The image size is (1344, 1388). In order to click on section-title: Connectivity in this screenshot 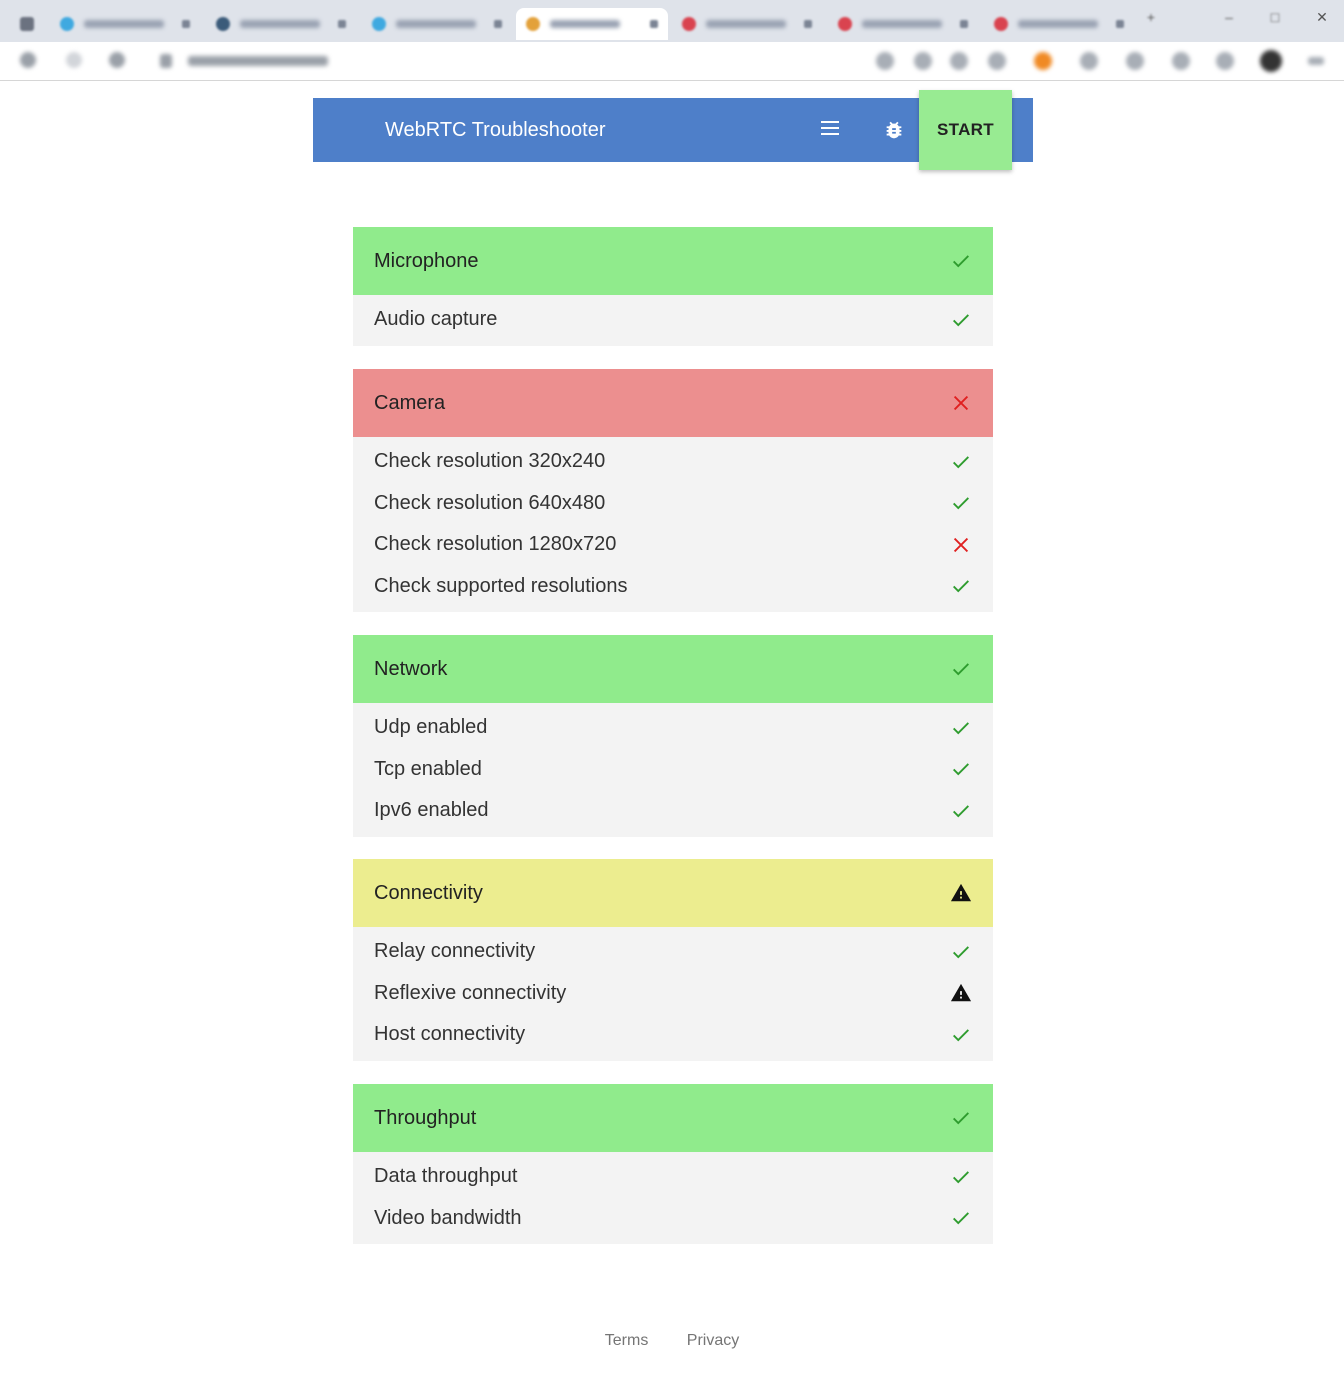, I will do `click(428, 892)`.